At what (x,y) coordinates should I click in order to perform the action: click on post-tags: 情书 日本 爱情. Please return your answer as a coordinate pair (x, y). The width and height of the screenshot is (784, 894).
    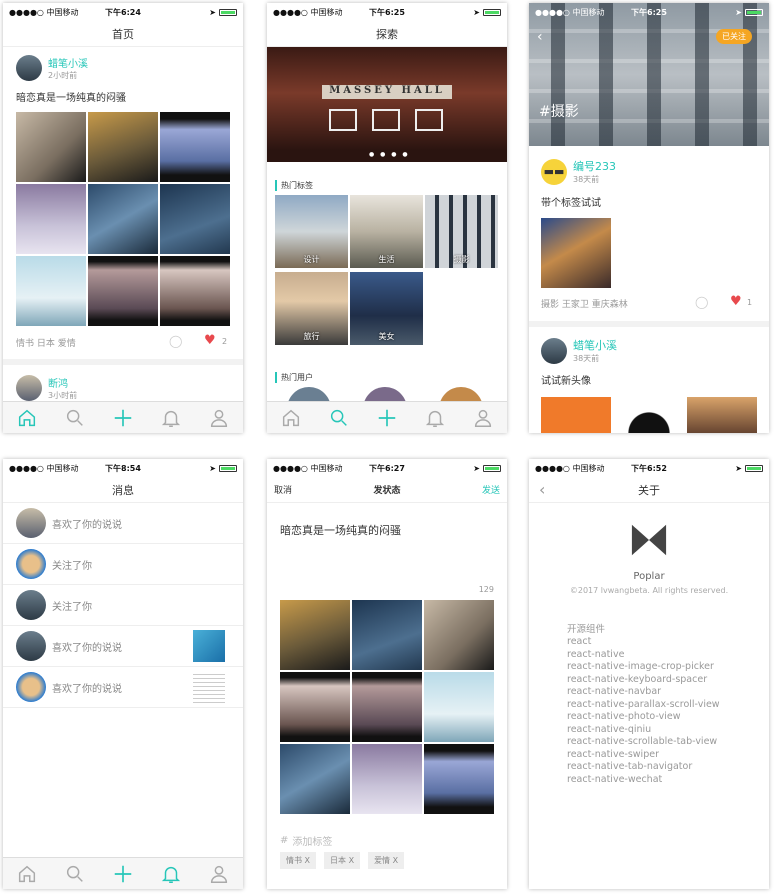
    Looking at the image, I should click on (46, 342).